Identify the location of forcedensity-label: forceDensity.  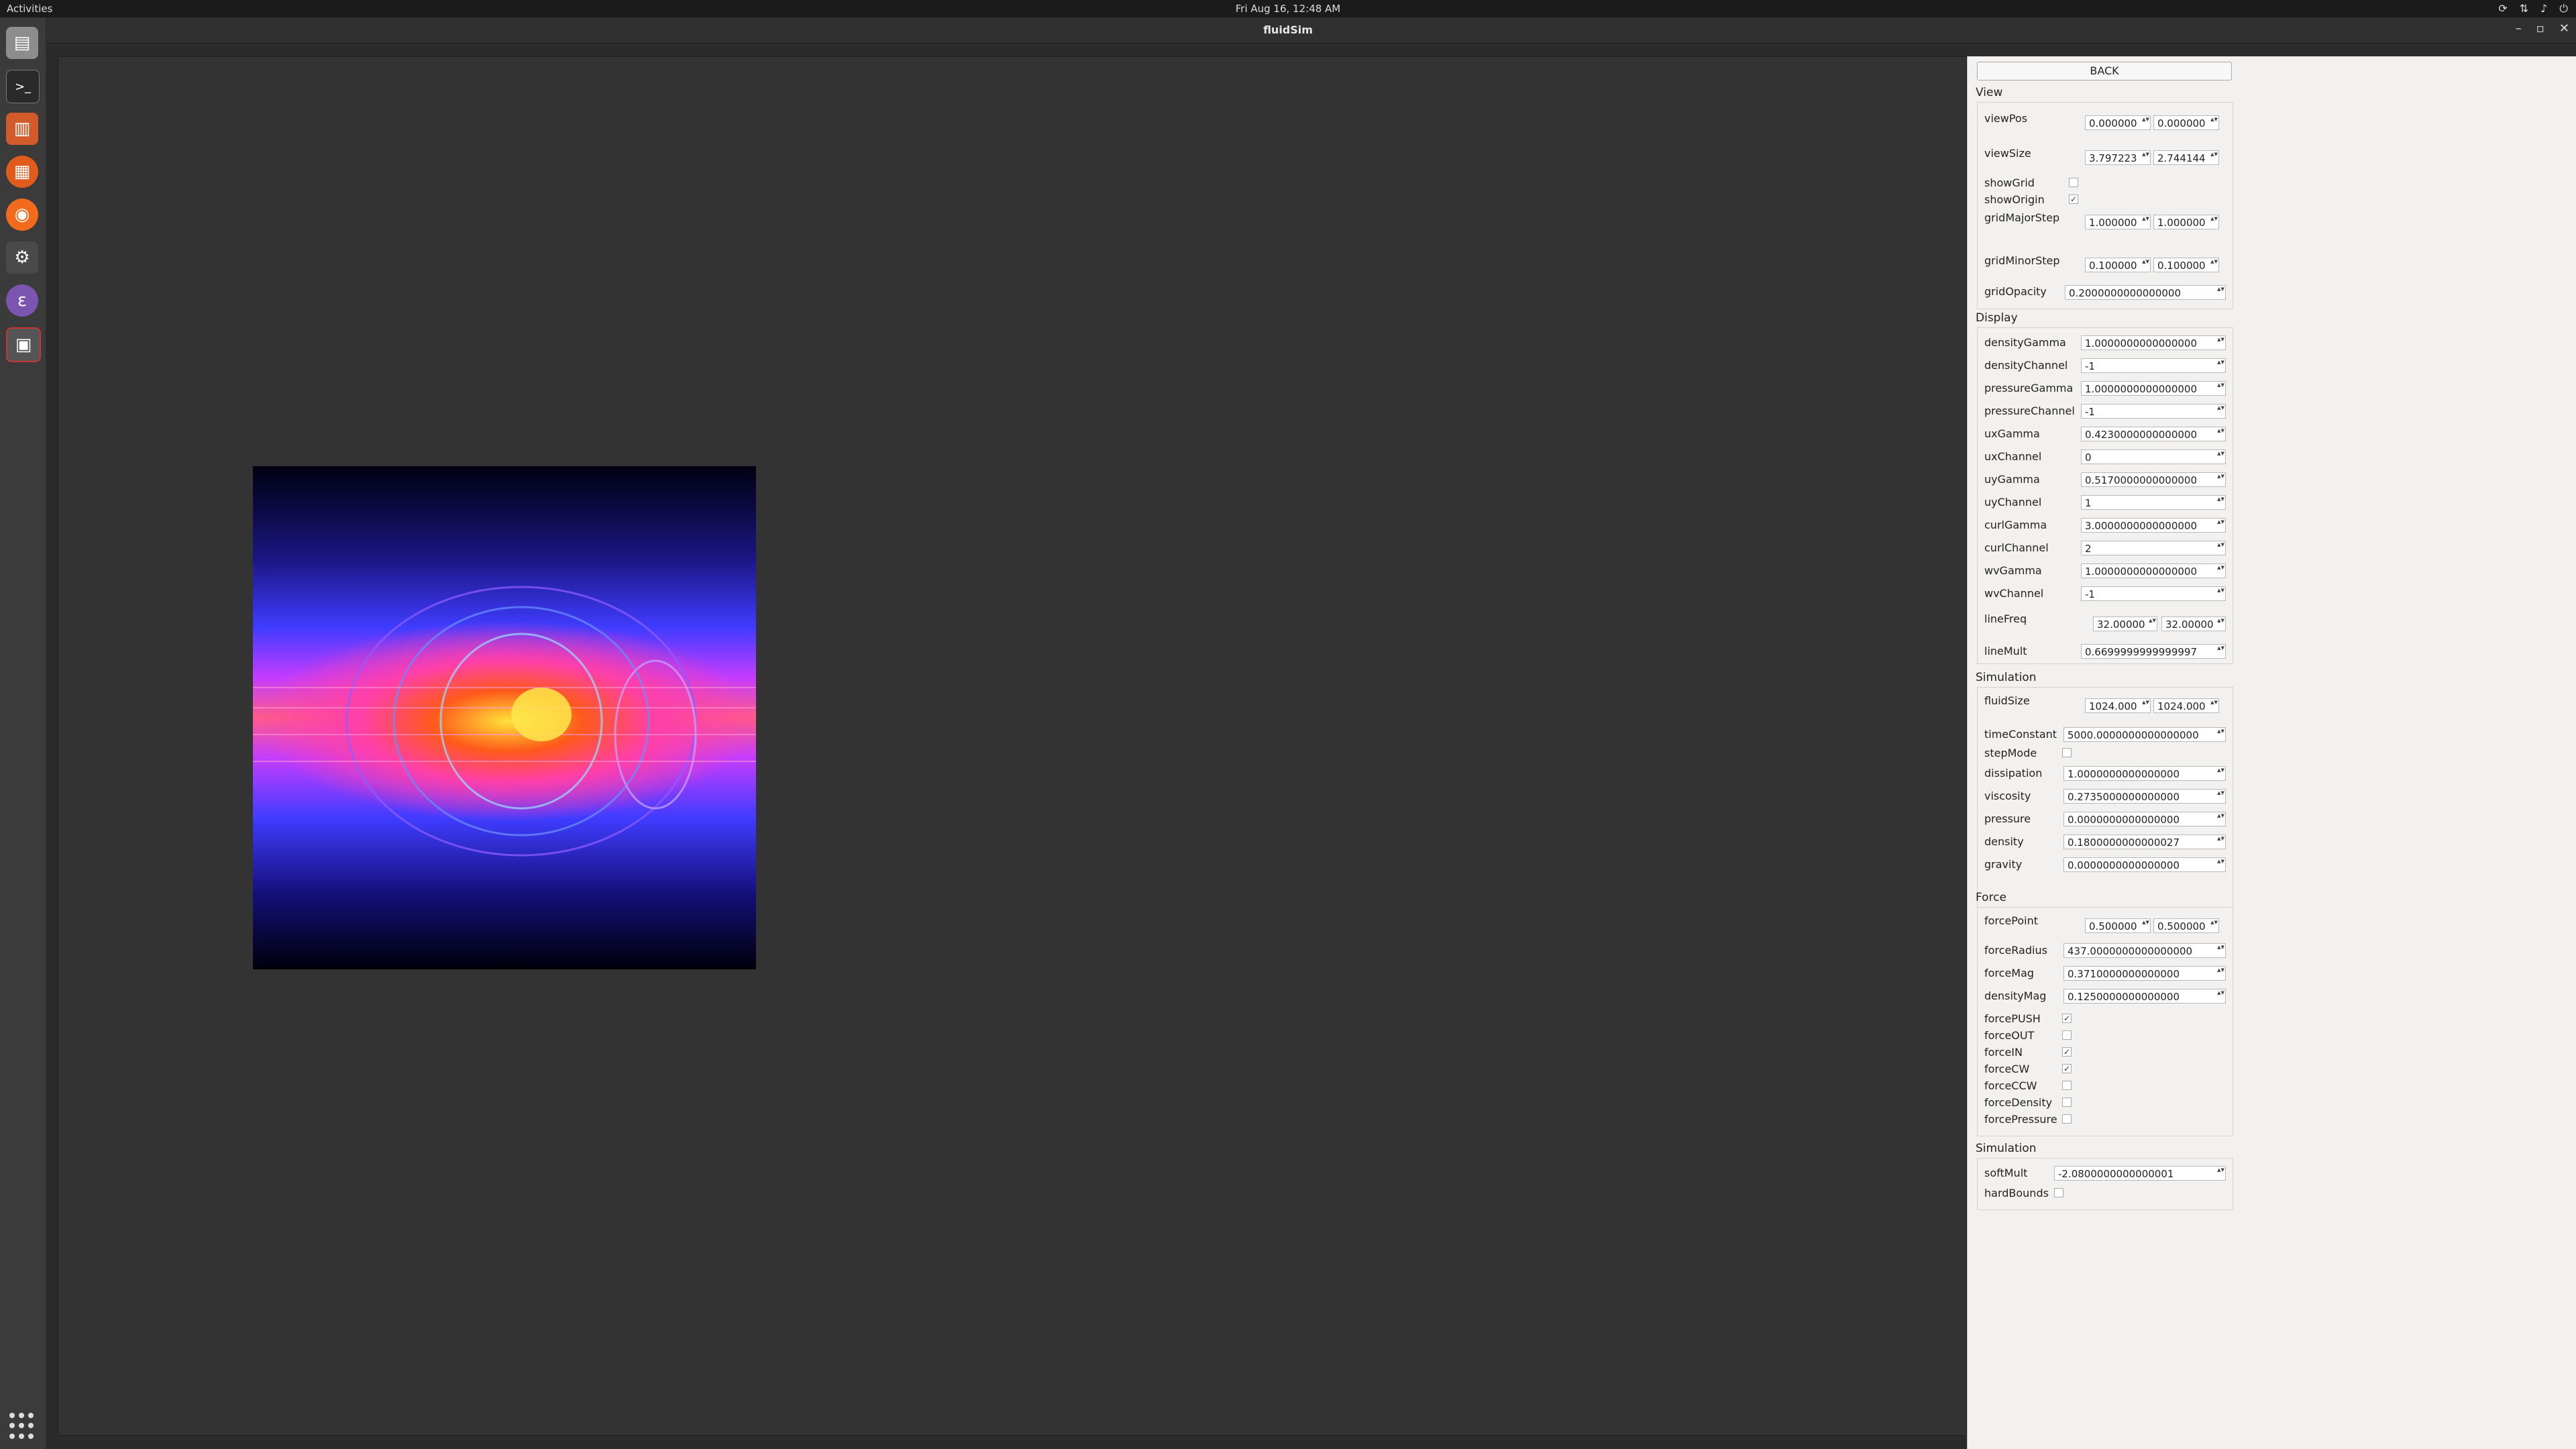
(2018, 1102).